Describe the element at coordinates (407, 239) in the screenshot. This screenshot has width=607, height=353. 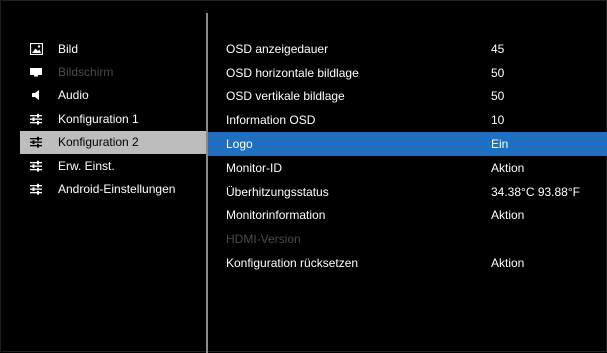
I see `setting-hdmi-version: HDMI-Version` at that location.